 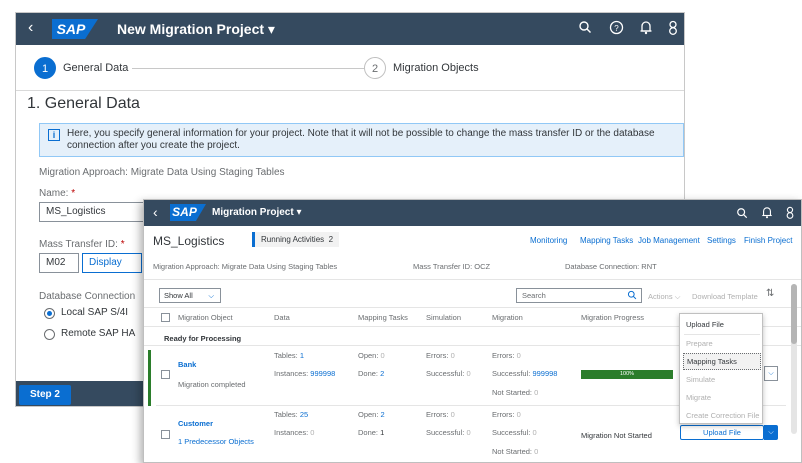 I want to click on running-activities-badge: Running Activities 2, so click(x=296, y=239).